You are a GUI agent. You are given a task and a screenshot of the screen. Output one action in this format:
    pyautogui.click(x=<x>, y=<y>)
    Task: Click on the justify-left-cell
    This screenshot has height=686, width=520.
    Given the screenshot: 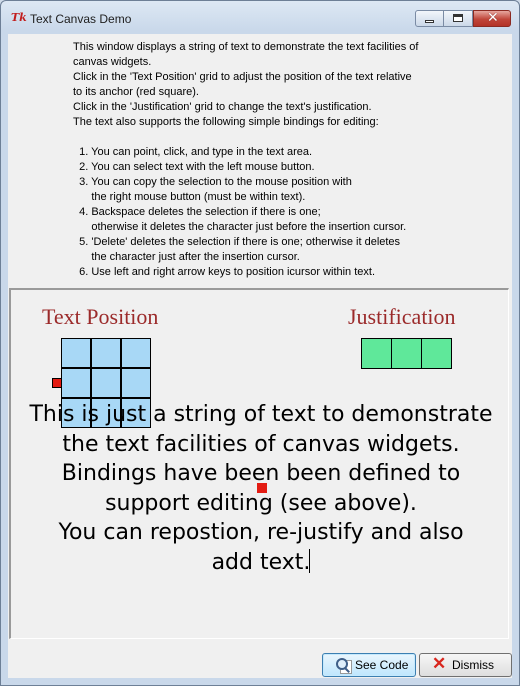 What is the action you would take?
    pyautogui.click(x=376, y=353)
    